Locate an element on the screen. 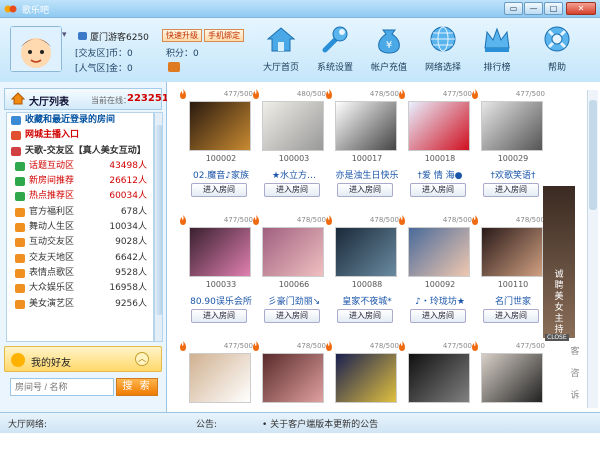  upgrade-button: 快速升级 is located at coordinates (182, 35).